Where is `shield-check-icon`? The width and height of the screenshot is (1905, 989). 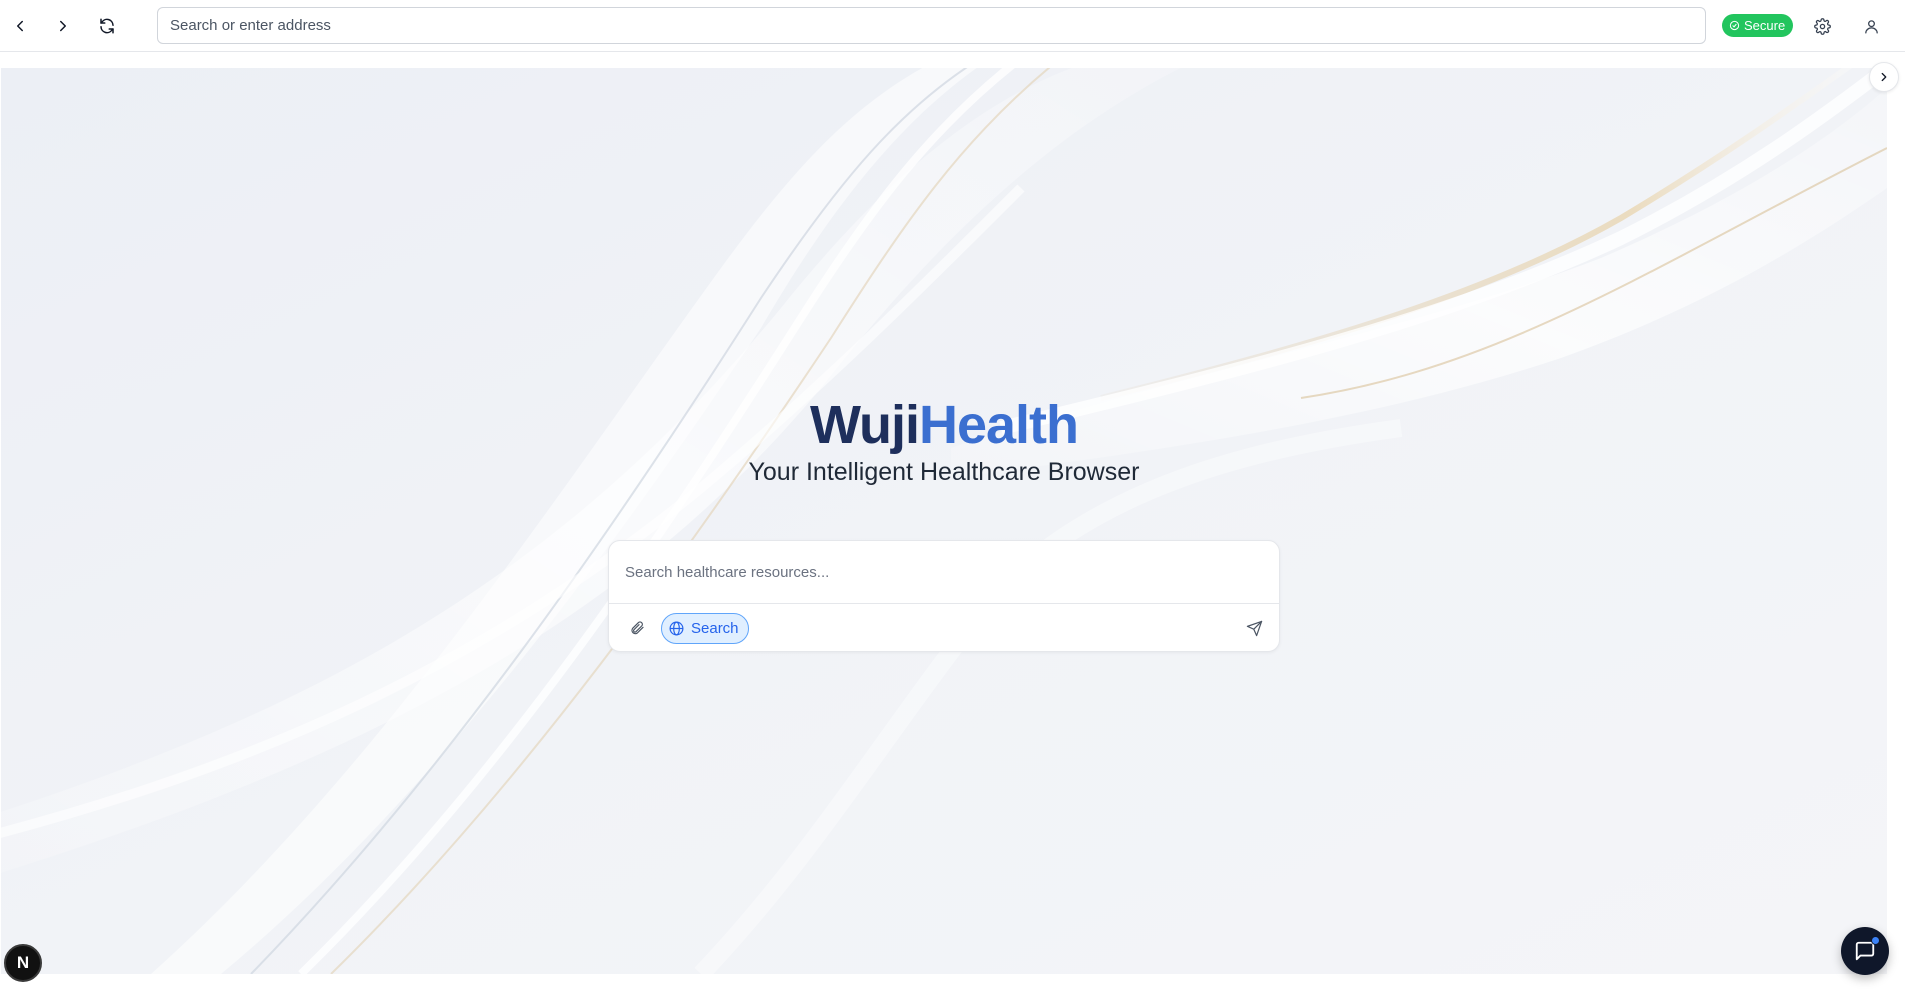
shield-check-icon is located at coordinates (1734, 25).